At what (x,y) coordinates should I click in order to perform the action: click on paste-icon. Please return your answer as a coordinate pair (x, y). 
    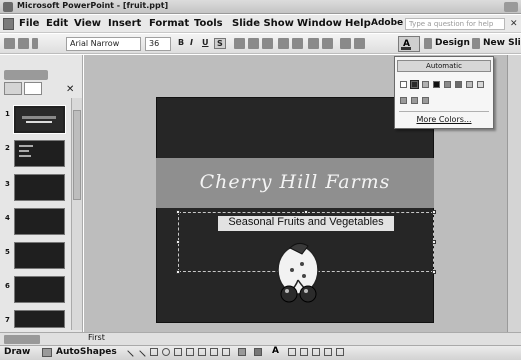
    Looking at the image, I should click on (23, 43).